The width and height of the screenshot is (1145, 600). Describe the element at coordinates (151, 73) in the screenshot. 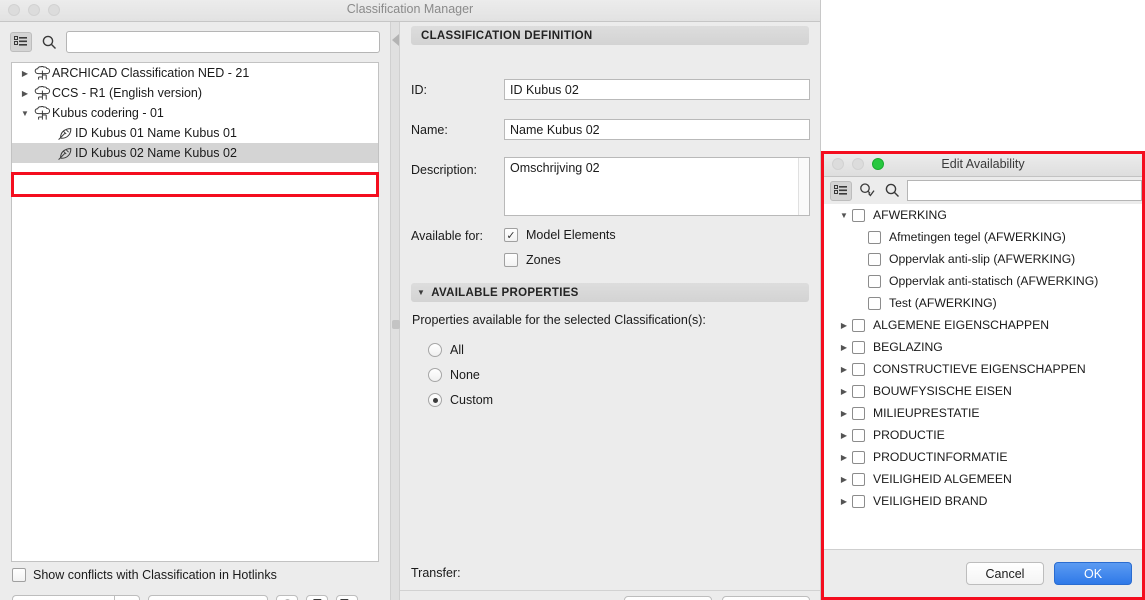

I see `tree-row-label: ARCHICAD Classification NED - 21` at that location.